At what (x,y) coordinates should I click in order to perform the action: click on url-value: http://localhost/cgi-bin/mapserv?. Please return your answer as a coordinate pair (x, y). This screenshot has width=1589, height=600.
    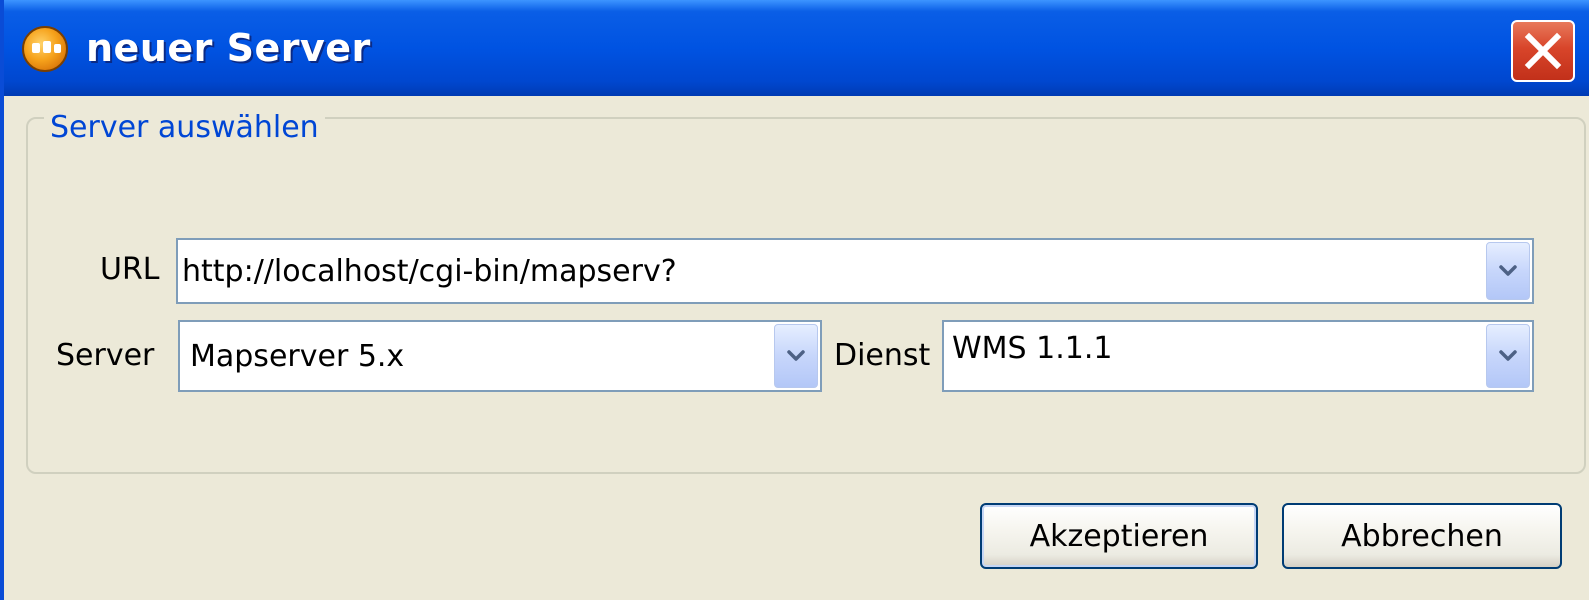
    Looking at the image, I should click on (429, 271).